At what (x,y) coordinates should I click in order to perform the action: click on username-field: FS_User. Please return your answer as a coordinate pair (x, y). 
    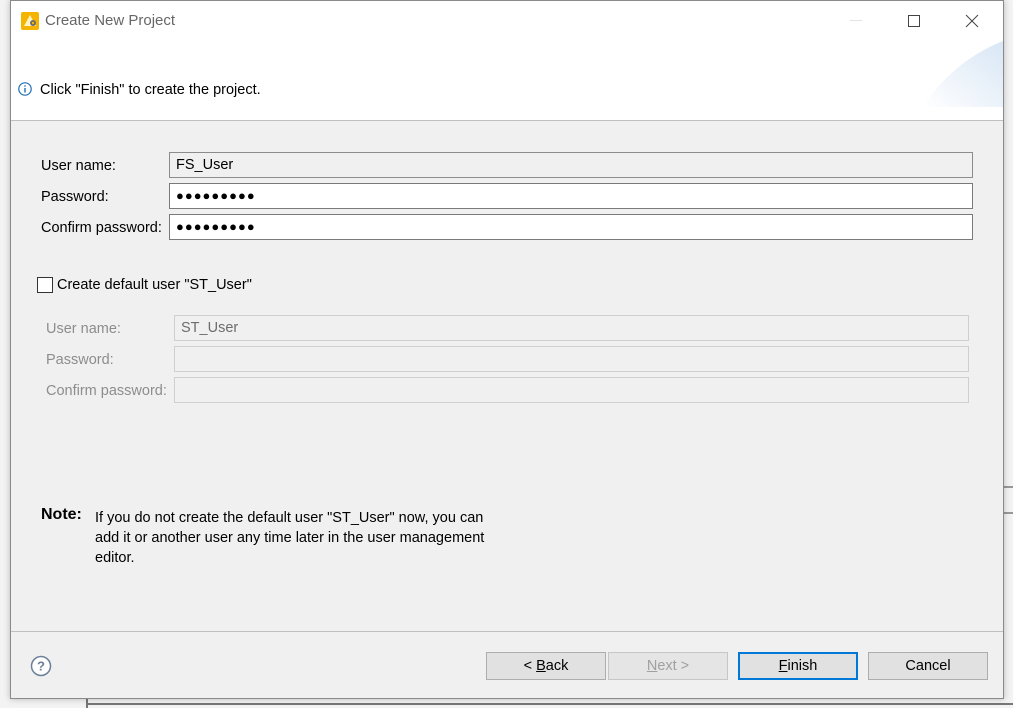
    Looking at the image, I should click on (571, 165).